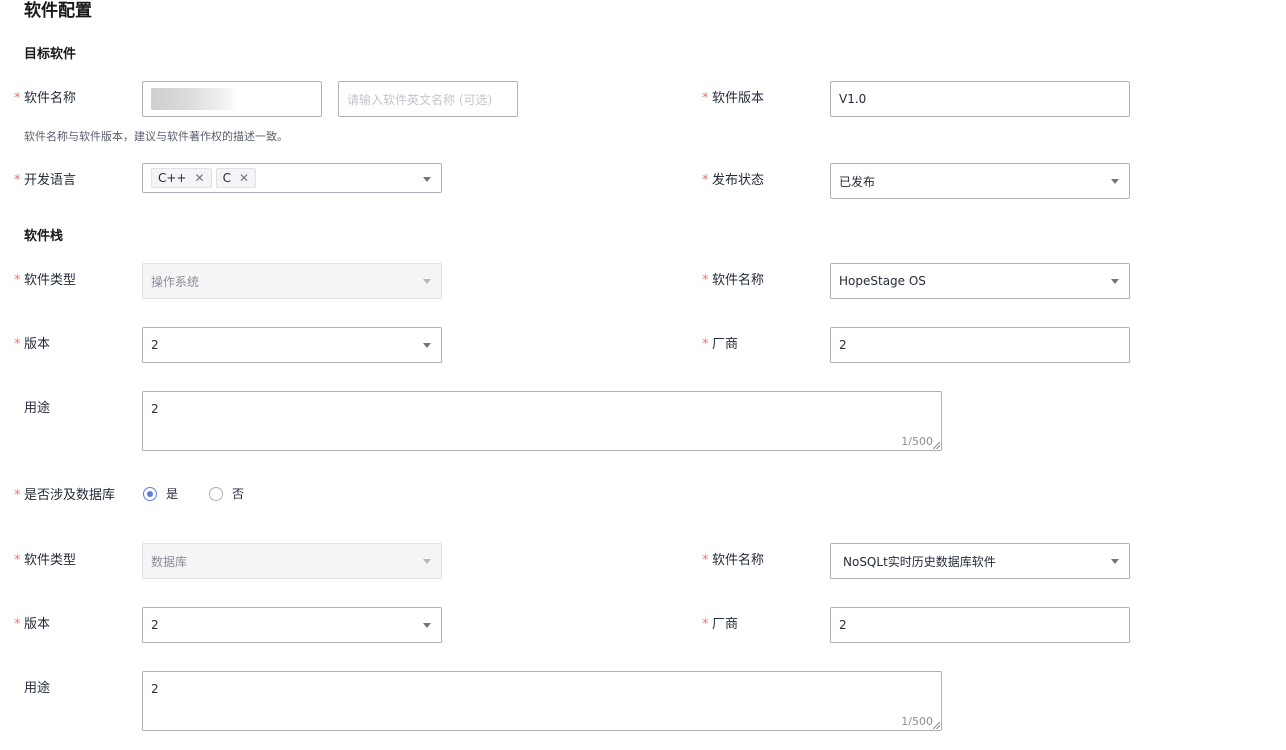 This screenshot has width=1286, height=750. I want to click on release-status-select: 已发布, so click(980, 181).